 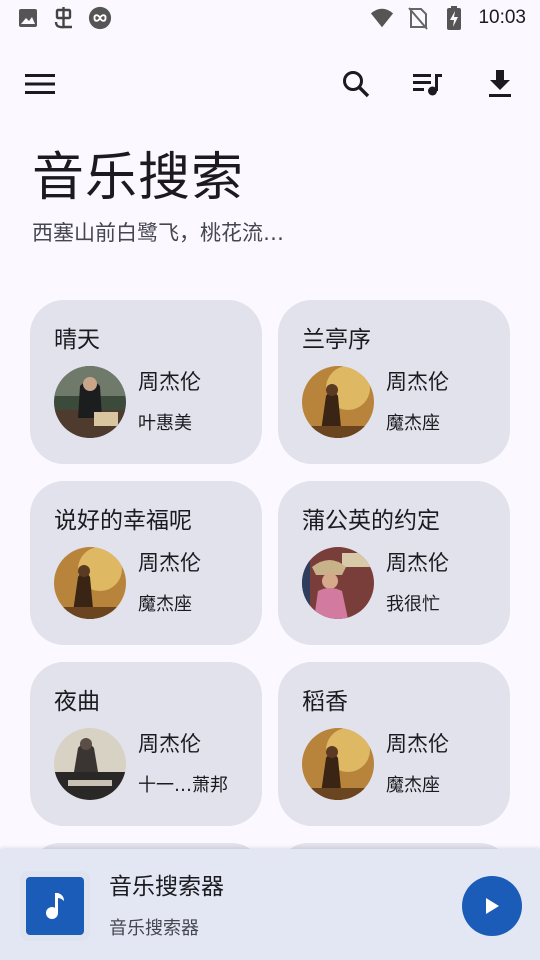 I want to click on play-button, so click(x=492, y=906).